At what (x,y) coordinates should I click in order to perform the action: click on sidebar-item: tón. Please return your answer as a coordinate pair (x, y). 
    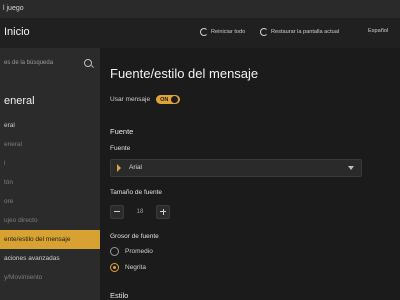
    Looking at the image, I should click on (50, 182).